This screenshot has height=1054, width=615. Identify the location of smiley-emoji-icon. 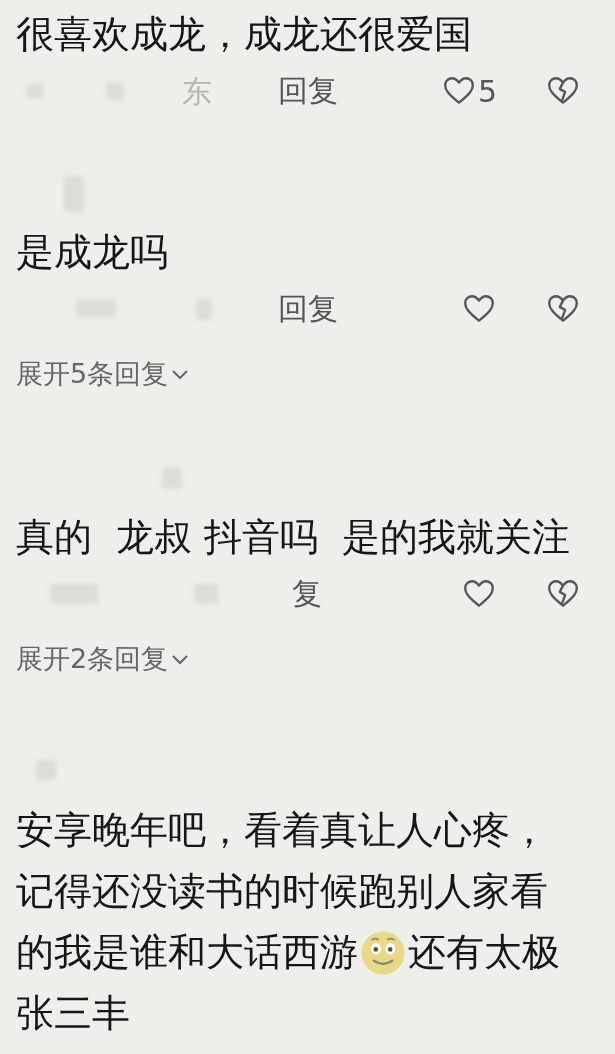
(383, 952).